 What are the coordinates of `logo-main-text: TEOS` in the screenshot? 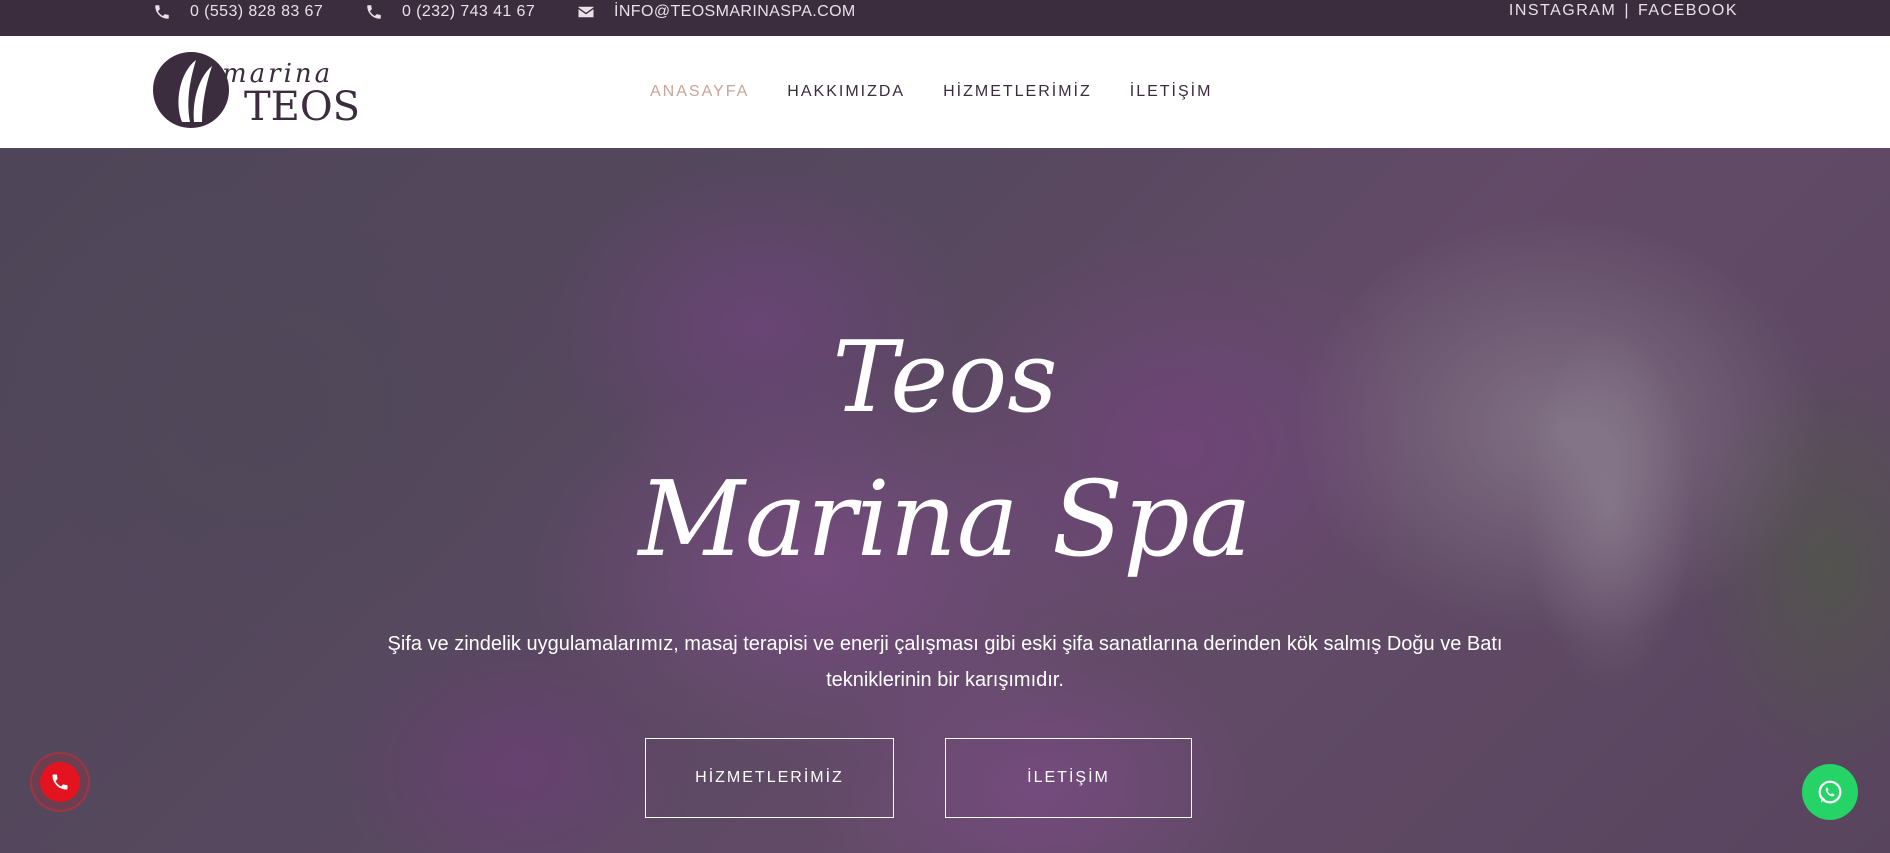 It's located at (302, 107).